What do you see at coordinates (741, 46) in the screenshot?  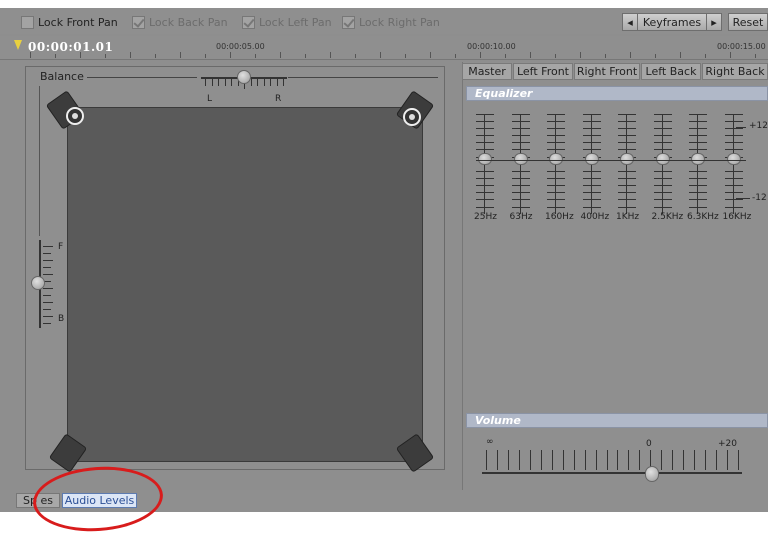 I see `ruler-tick-label: 00:00:15.00` at bounding box center [741, 46].